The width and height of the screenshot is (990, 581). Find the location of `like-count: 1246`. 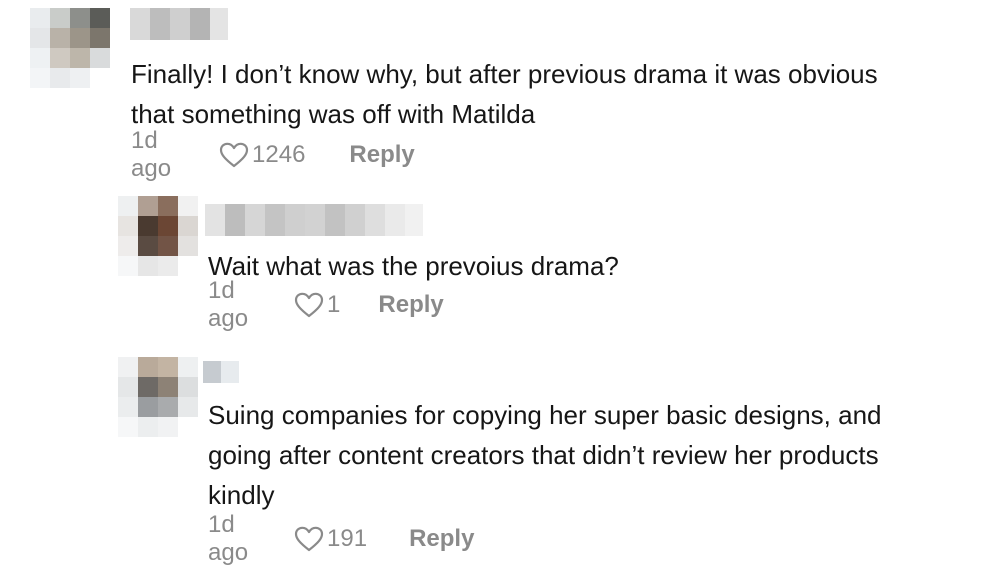

like-count: 1246 is located at coordinates (279, 154).